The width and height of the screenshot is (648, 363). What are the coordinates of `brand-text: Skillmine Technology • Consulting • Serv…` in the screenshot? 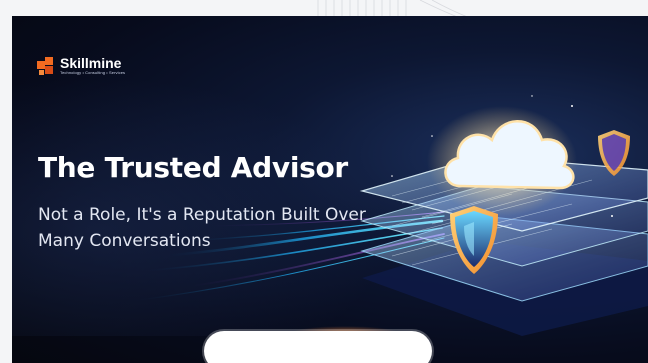 It's located at (92, 66).